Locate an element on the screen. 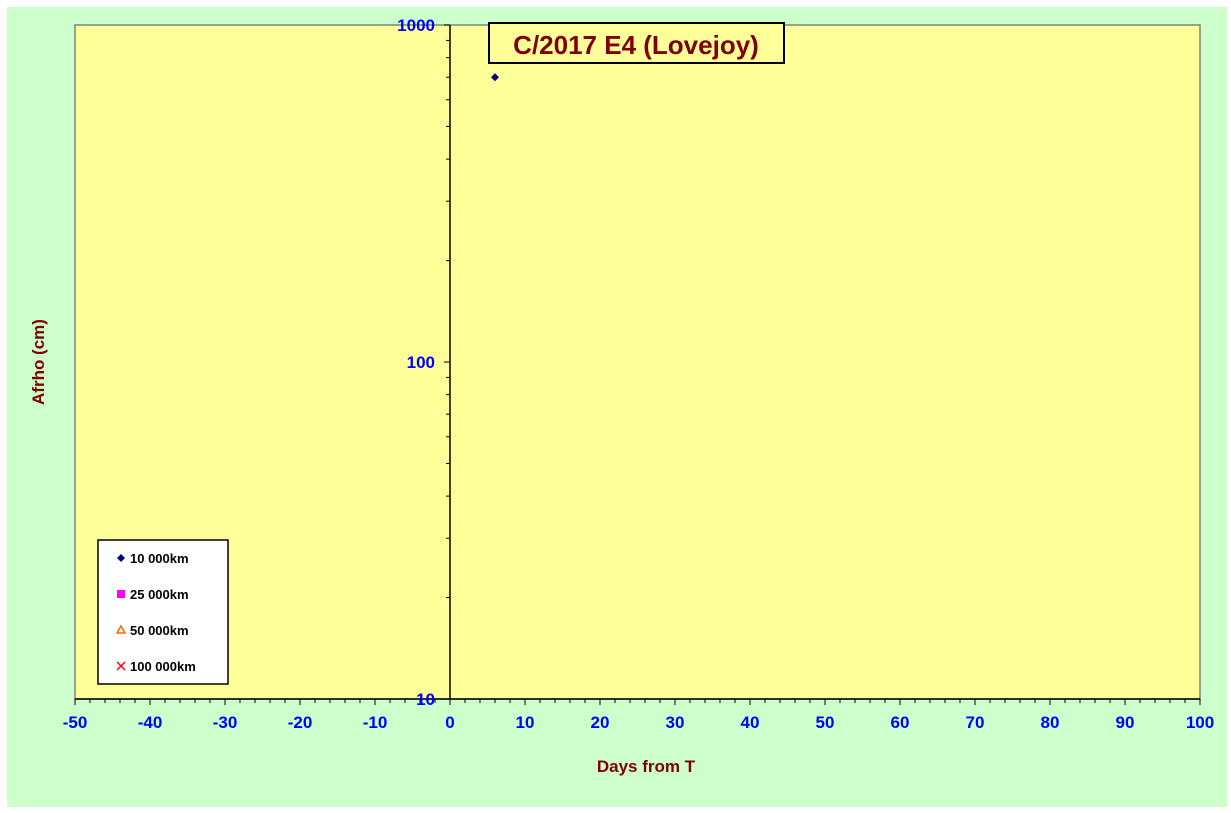 The width and height of the screenshot is (1231, 813). x-tick-label: -10 is located at coordinates (375, 722).